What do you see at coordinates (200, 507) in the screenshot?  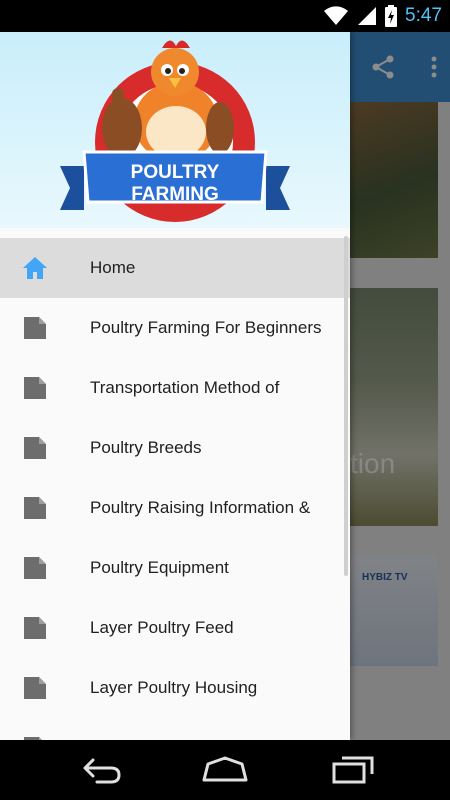 I see `menu-item-label: Poultry Raising Information &` at bounding box center [200, 507].